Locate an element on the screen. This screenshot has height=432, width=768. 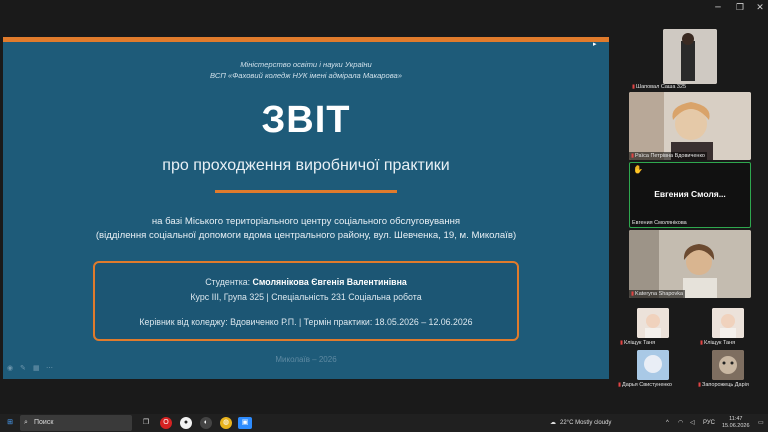
participant-tile-4: ▮Kateryna Shapovka is located at coordinates (690, 264).